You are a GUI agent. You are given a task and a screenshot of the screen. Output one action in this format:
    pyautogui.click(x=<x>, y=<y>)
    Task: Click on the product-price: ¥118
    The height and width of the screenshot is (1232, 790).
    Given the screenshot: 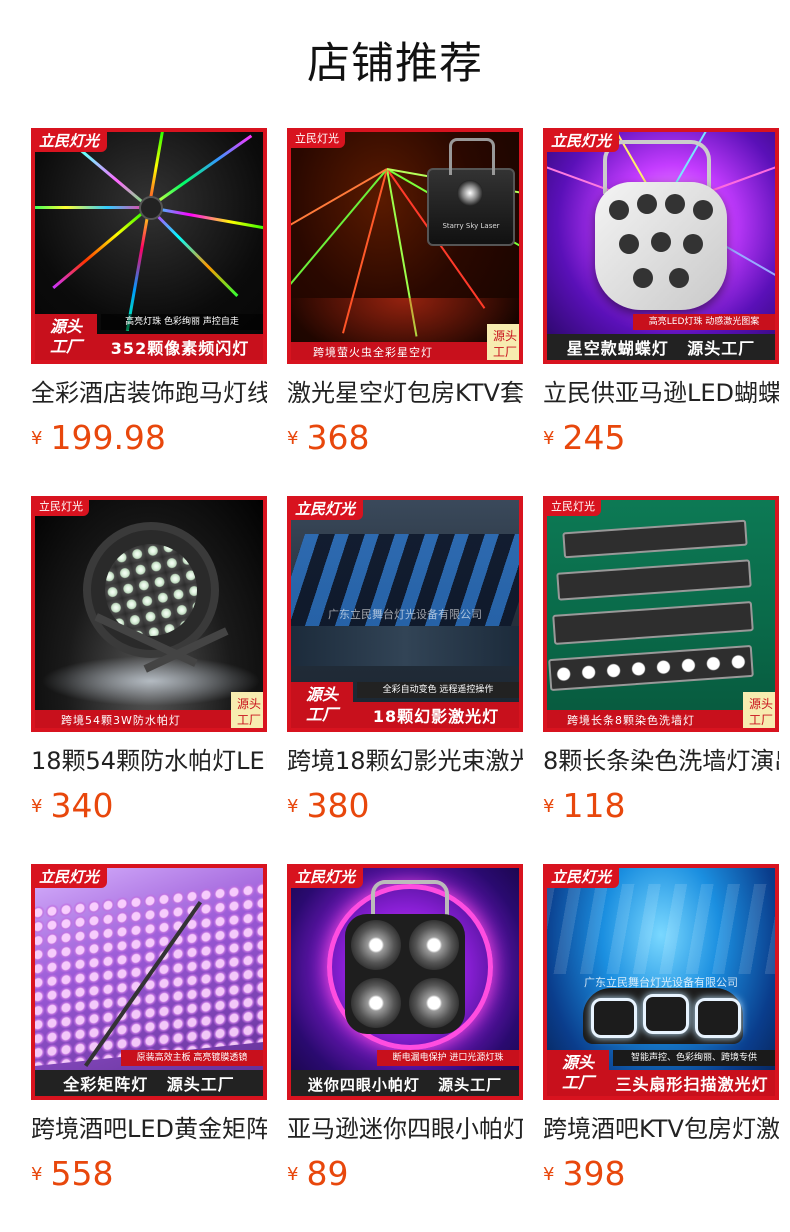 What is the action you would take?
    pyautogui.click(x=584, y=806)
    